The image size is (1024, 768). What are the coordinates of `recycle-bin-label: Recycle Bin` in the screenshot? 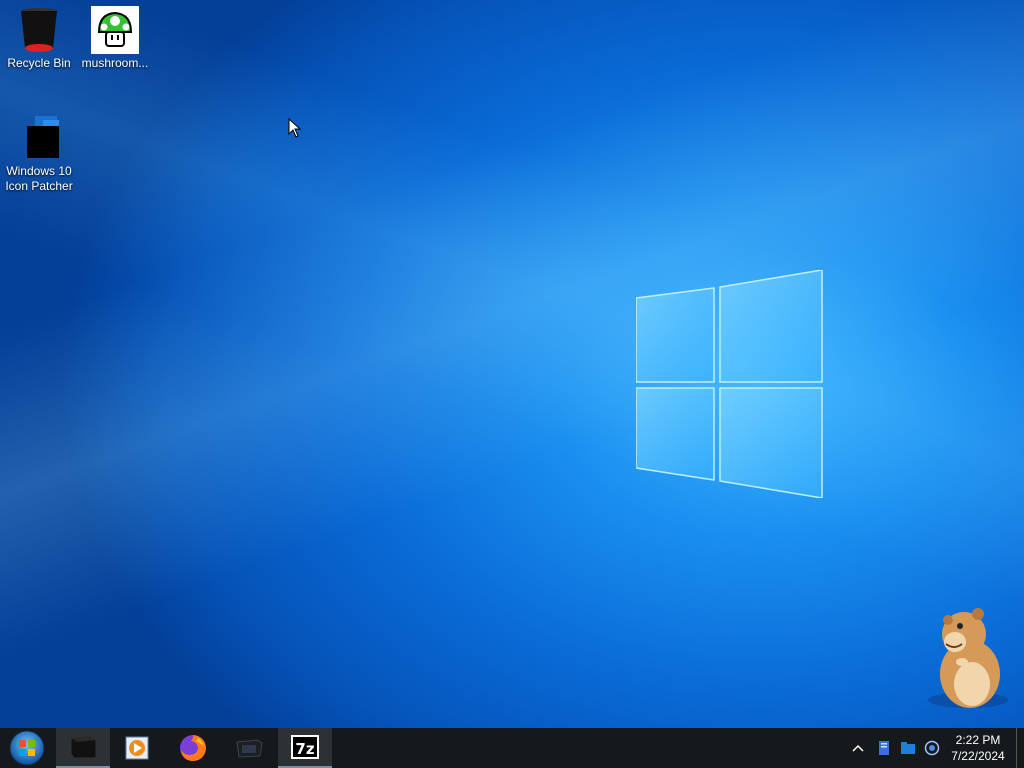 It's located at (39, 63).